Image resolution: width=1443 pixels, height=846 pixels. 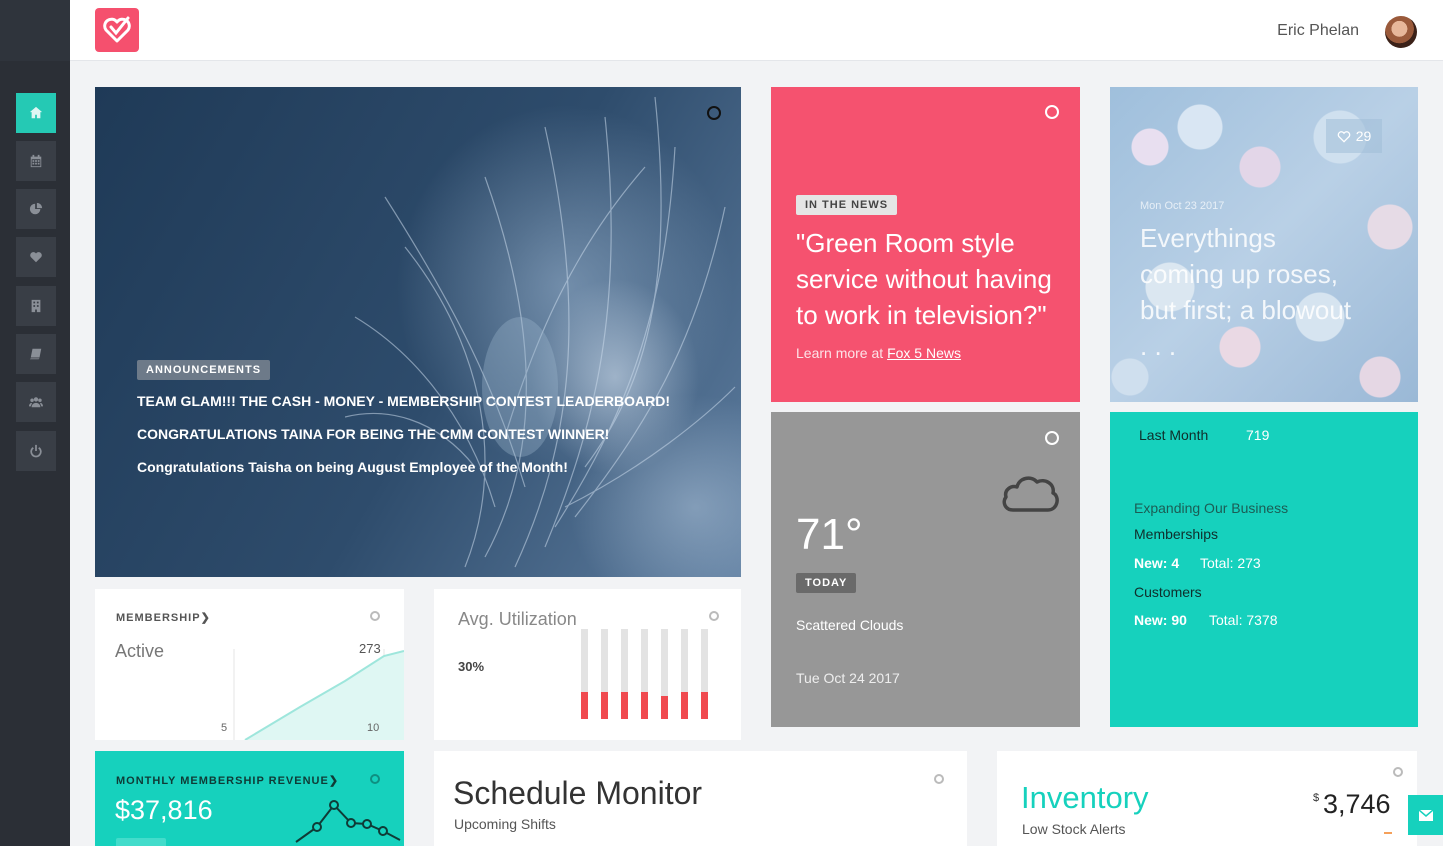 I want to click on cloud-icon, so click(x=1030, y=494).